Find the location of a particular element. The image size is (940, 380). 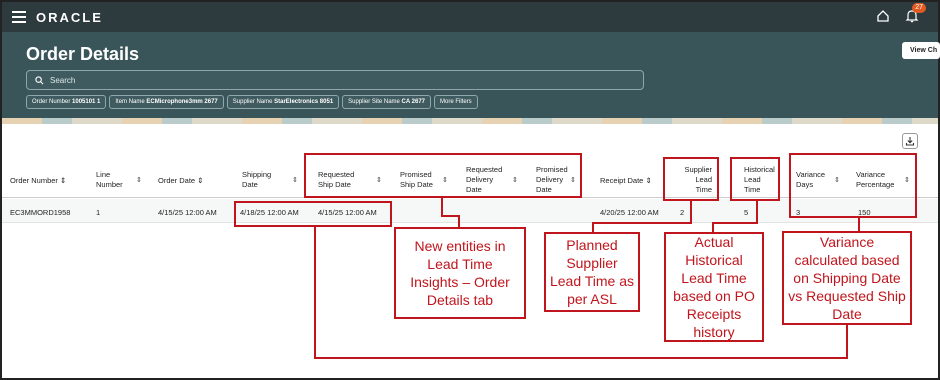

highlight-new-entities-headers is located at coordinates (443, 175).